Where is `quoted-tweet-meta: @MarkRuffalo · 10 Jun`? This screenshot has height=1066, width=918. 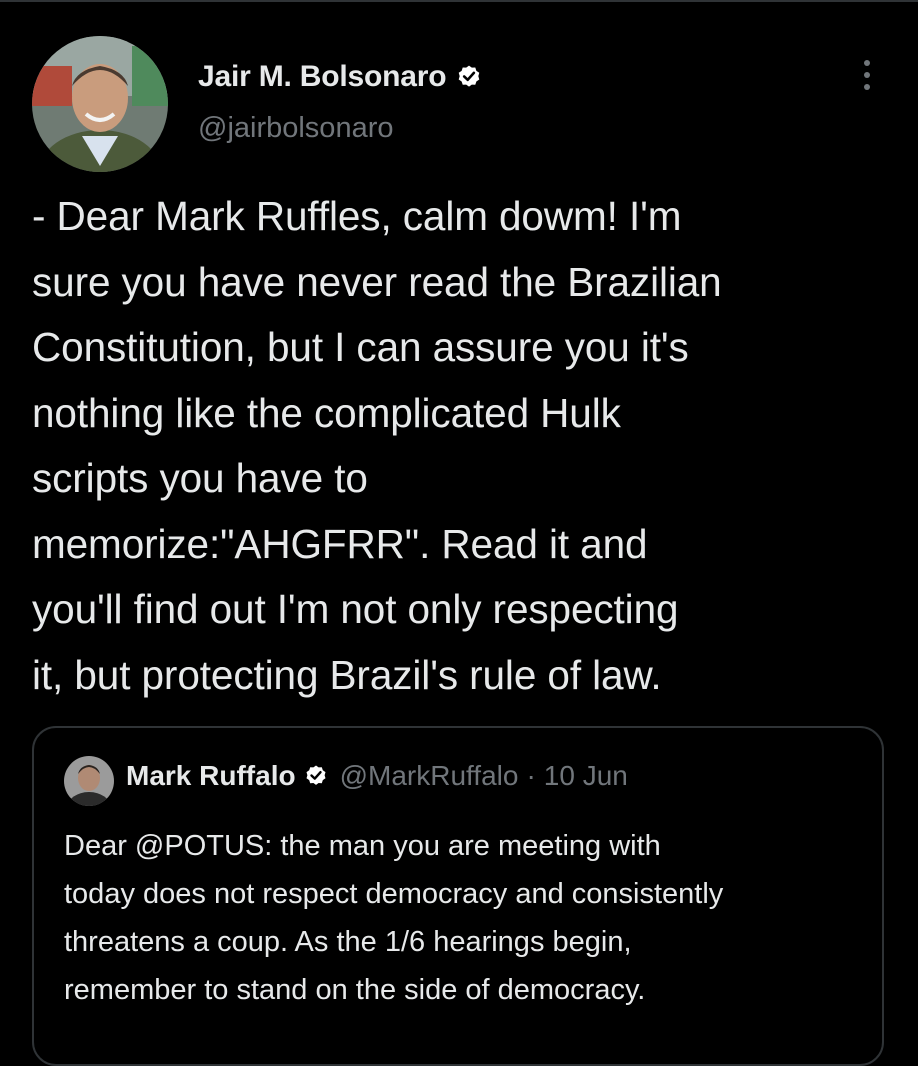 quoted-tweet-meta: @MarkRuffalo · 10 Jun is located at coordinates (484, 776).